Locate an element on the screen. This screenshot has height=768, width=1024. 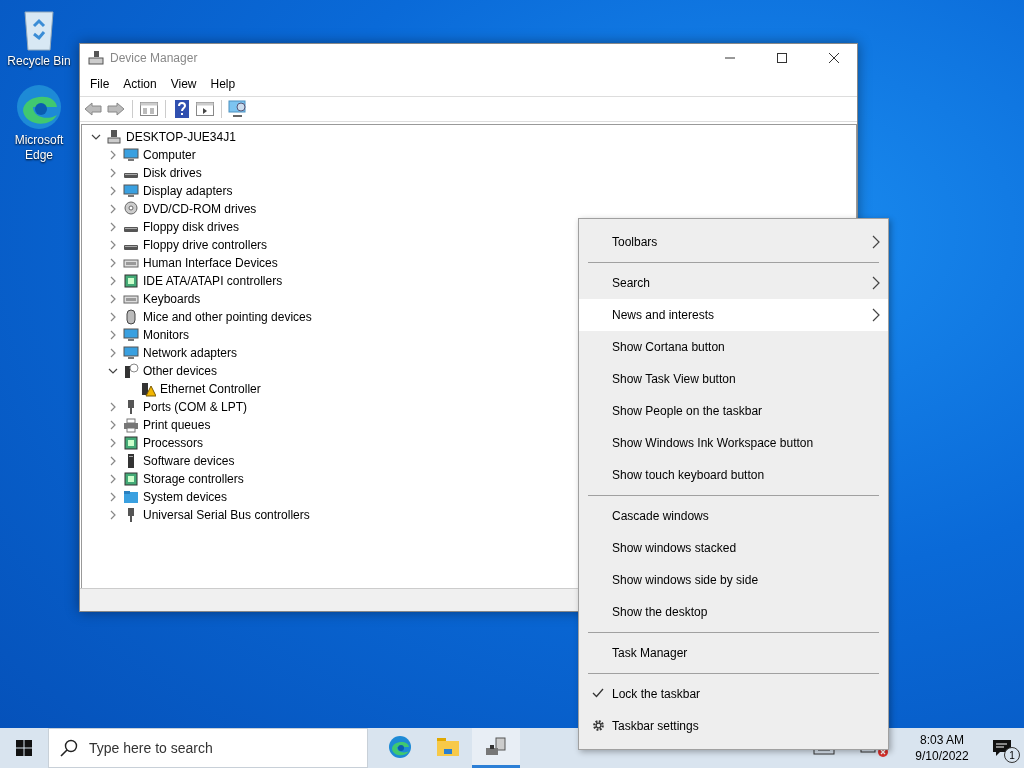
help-button is located at coordinates (182, 109).